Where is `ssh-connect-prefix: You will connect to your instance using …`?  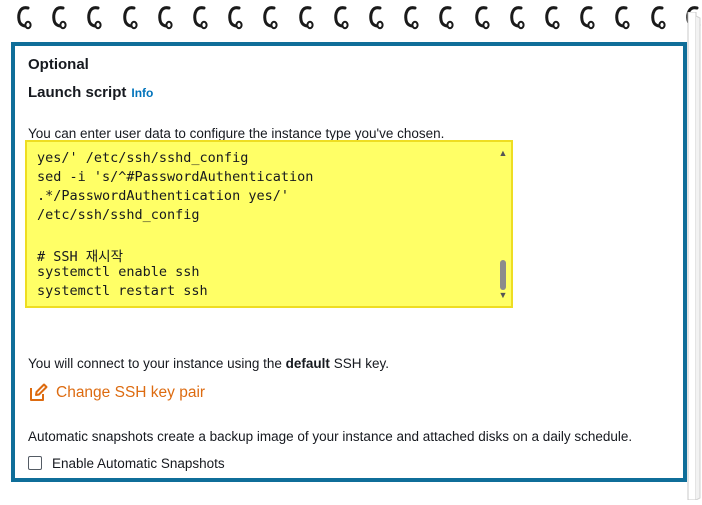
ssh-connect-prefix: You will connect to your instance using … is located at coordinates (157, 363).